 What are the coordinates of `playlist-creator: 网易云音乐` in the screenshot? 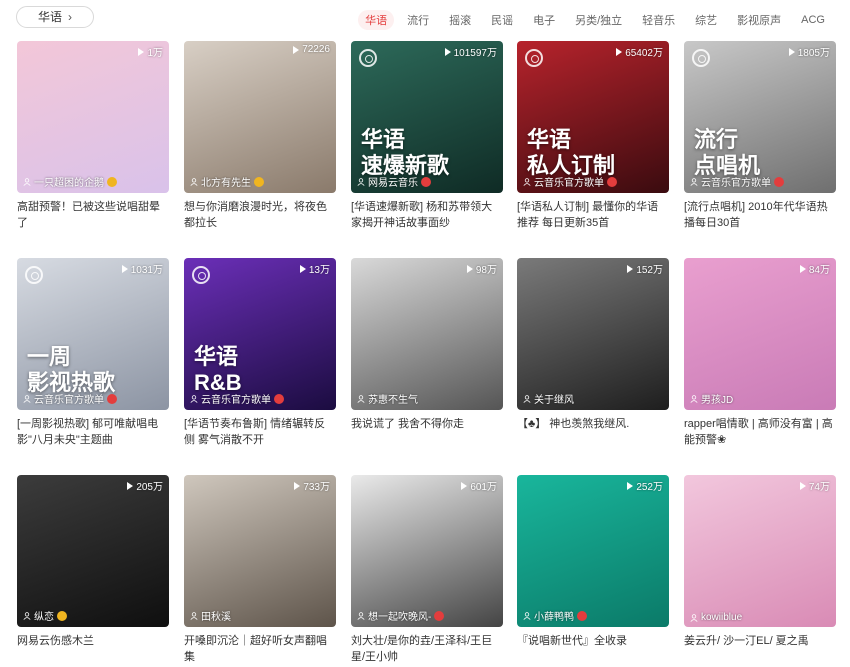 It's located at (394, 181).